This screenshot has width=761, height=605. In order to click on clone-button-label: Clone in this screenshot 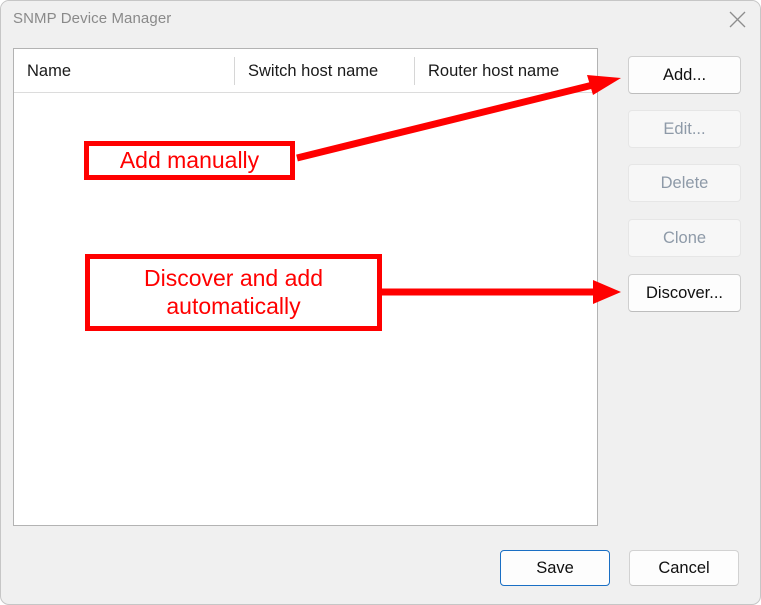, I will do `click(684, 237)`.